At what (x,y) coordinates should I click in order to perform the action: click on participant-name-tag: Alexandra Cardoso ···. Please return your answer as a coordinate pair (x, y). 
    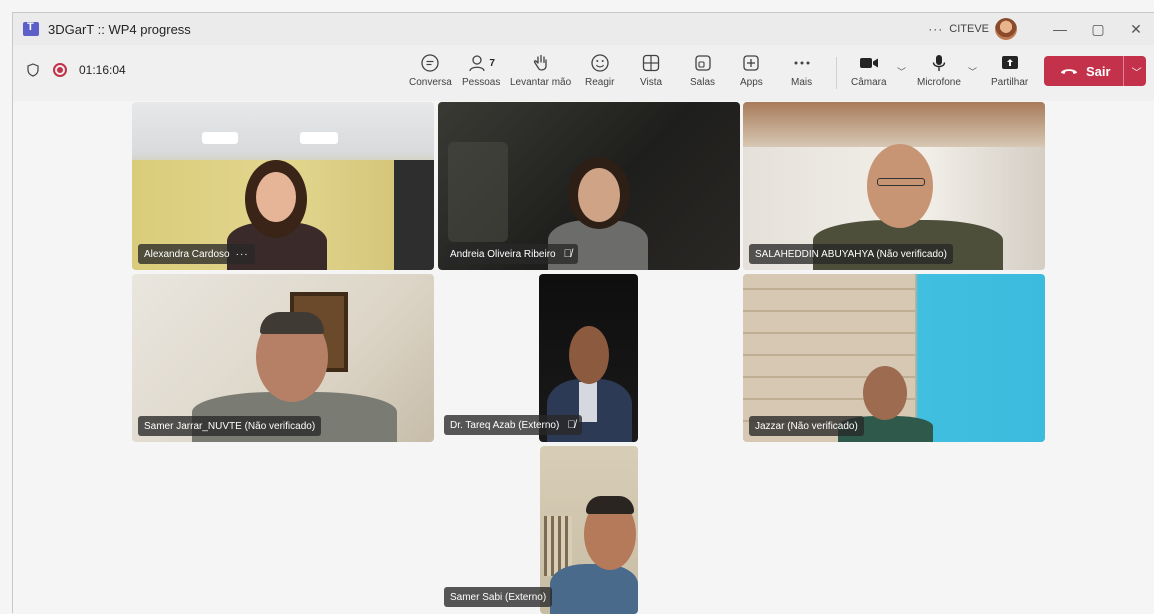
    Looking at the image, I should click on (196, 254).